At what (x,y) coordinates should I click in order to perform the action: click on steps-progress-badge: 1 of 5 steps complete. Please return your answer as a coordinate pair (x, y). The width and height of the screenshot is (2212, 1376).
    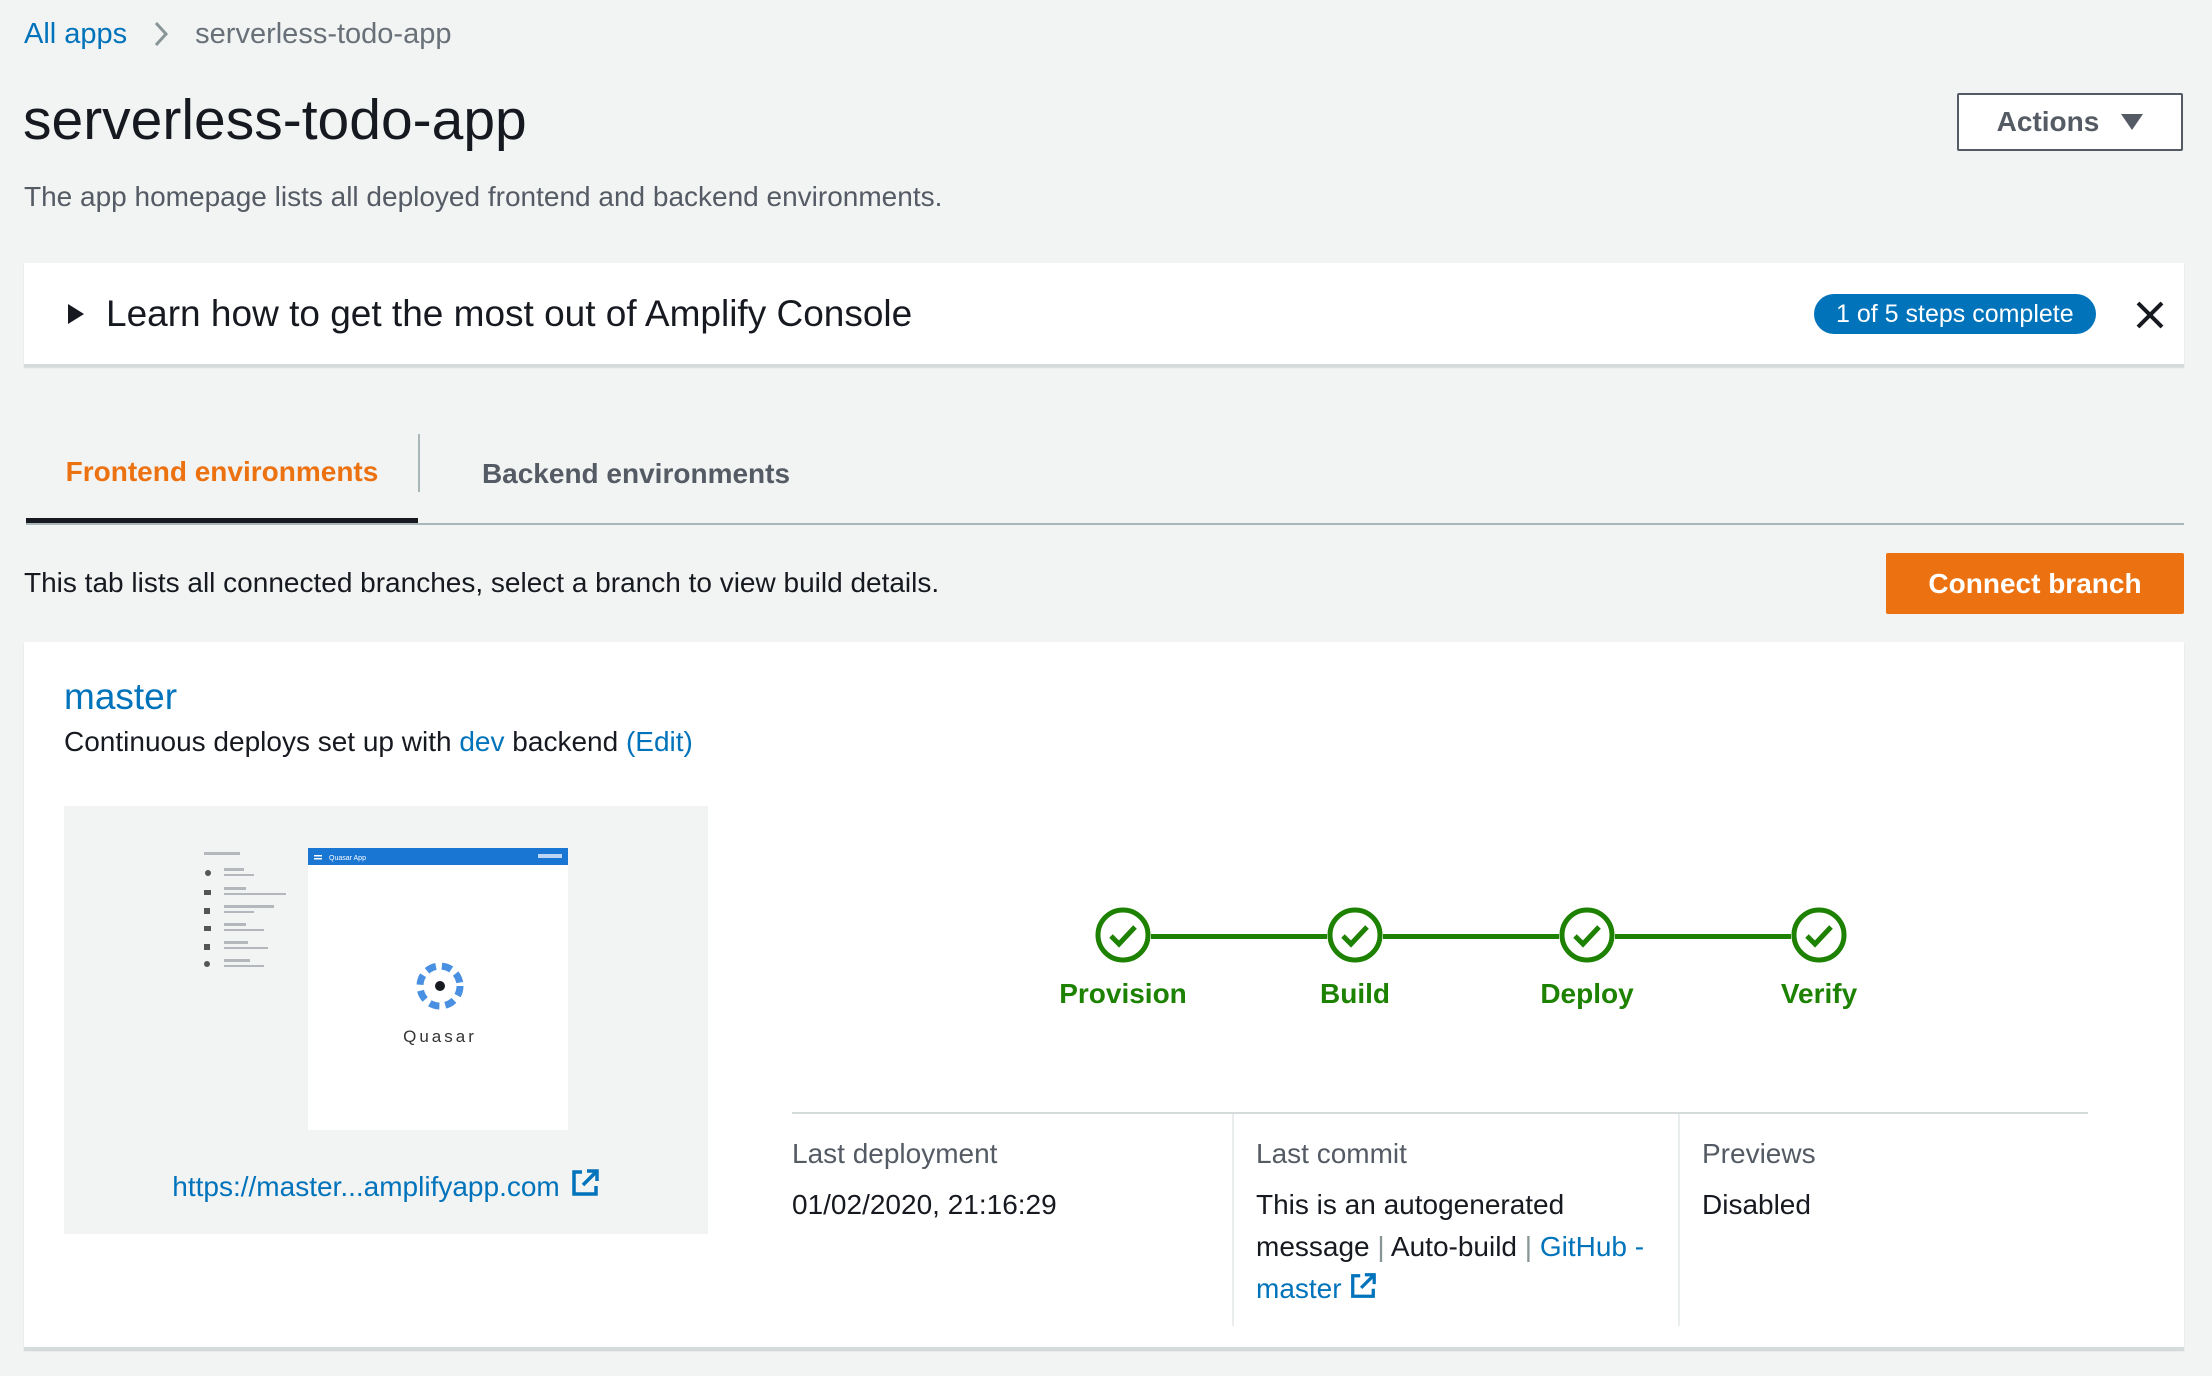
    Looking at the image, I should click on (1955, 314).